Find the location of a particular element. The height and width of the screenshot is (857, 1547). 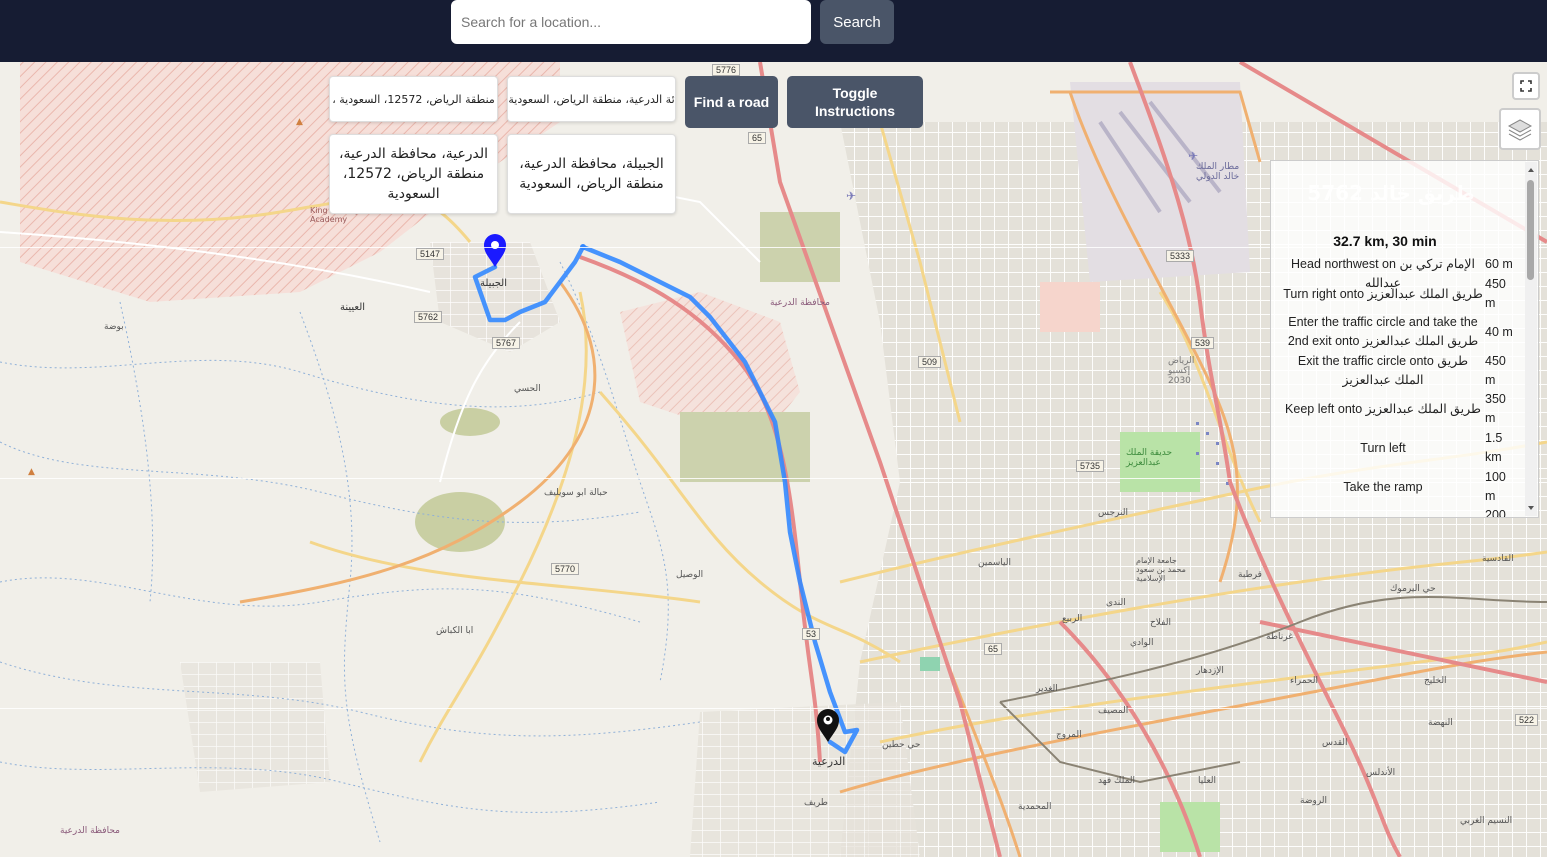

guide-line is located at coordinates (773, 708).